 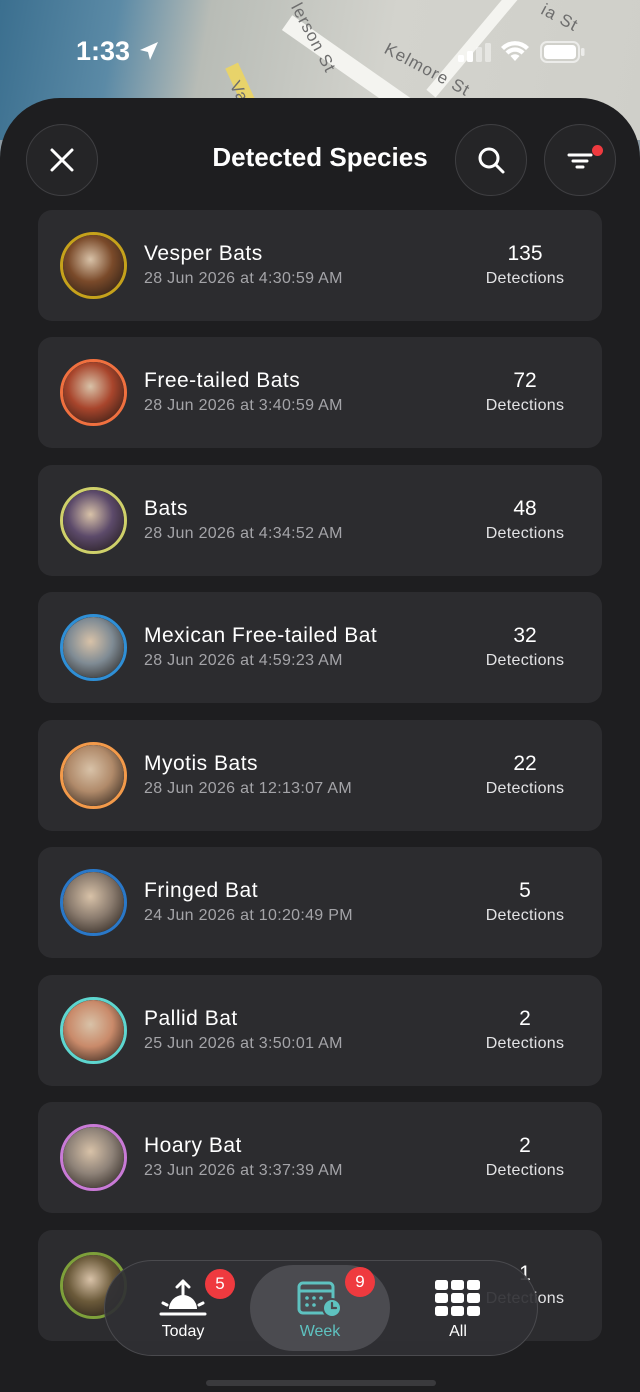 I want to click on wifi-icon, so click(x=515, y=51).